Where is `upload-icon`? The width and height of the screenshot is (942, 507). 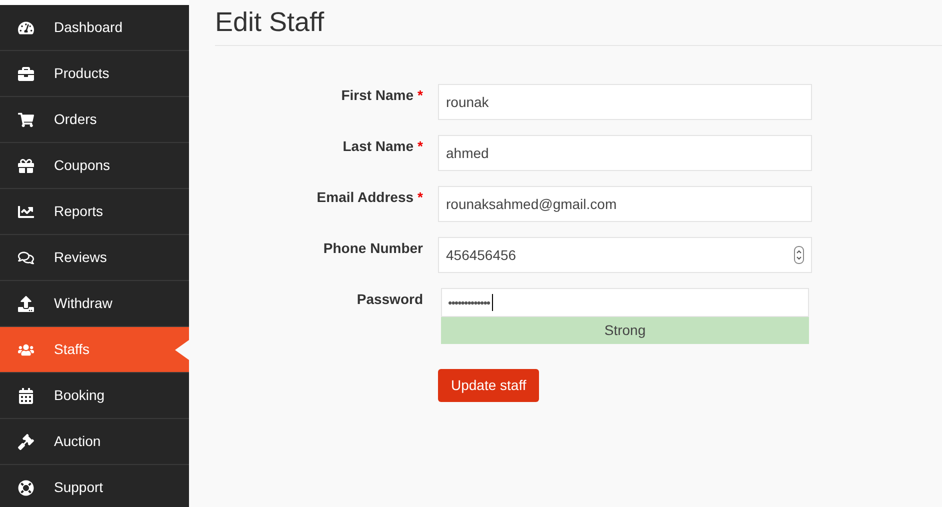
upload-icon is located at coordinates (26, 304).